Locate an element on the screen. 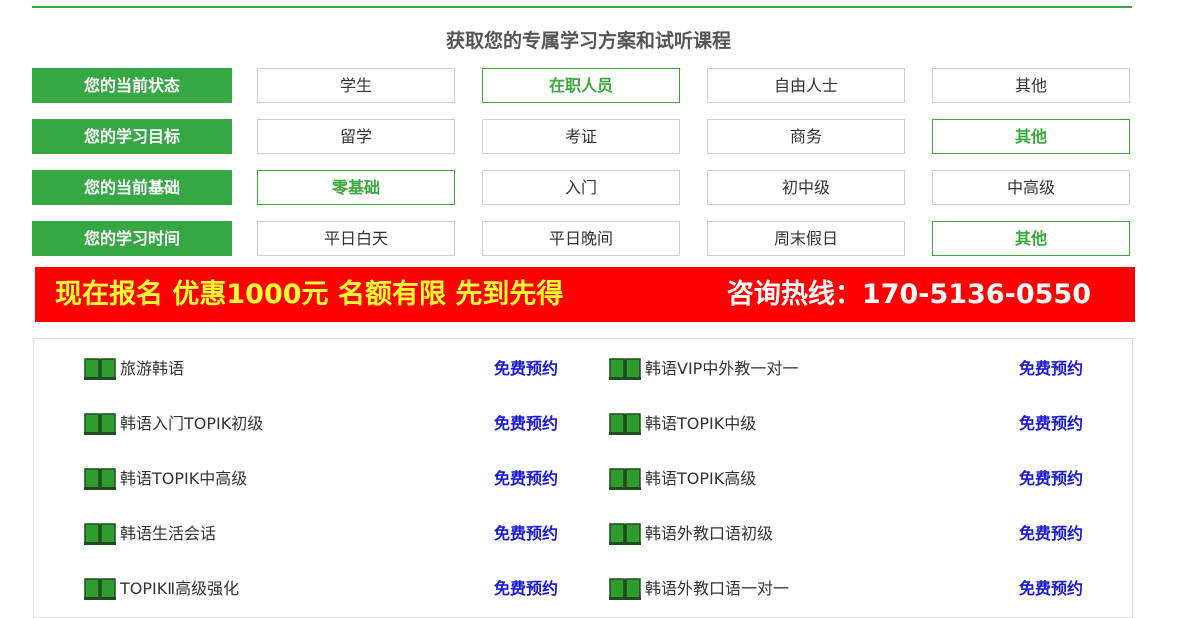  course-name: 旅游韩语 is located at coordinates (152, 368).